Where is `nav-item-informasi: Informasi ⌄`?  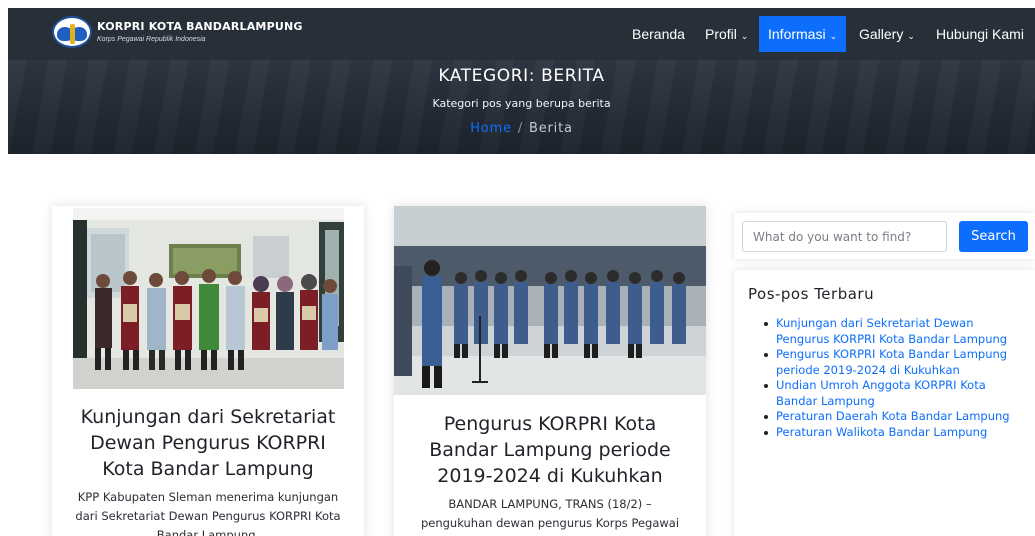 nav-item-informasi: Informasi ⌄ is located at coordinates (803, 34).